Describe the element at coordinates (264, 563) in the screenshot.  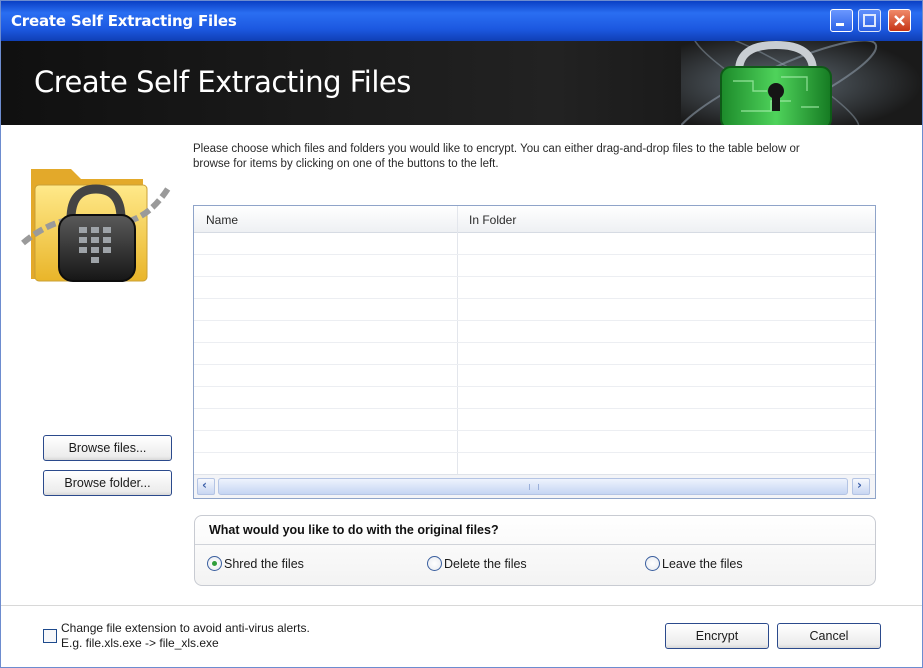
I see `radio-label: Shred the files` at that location.